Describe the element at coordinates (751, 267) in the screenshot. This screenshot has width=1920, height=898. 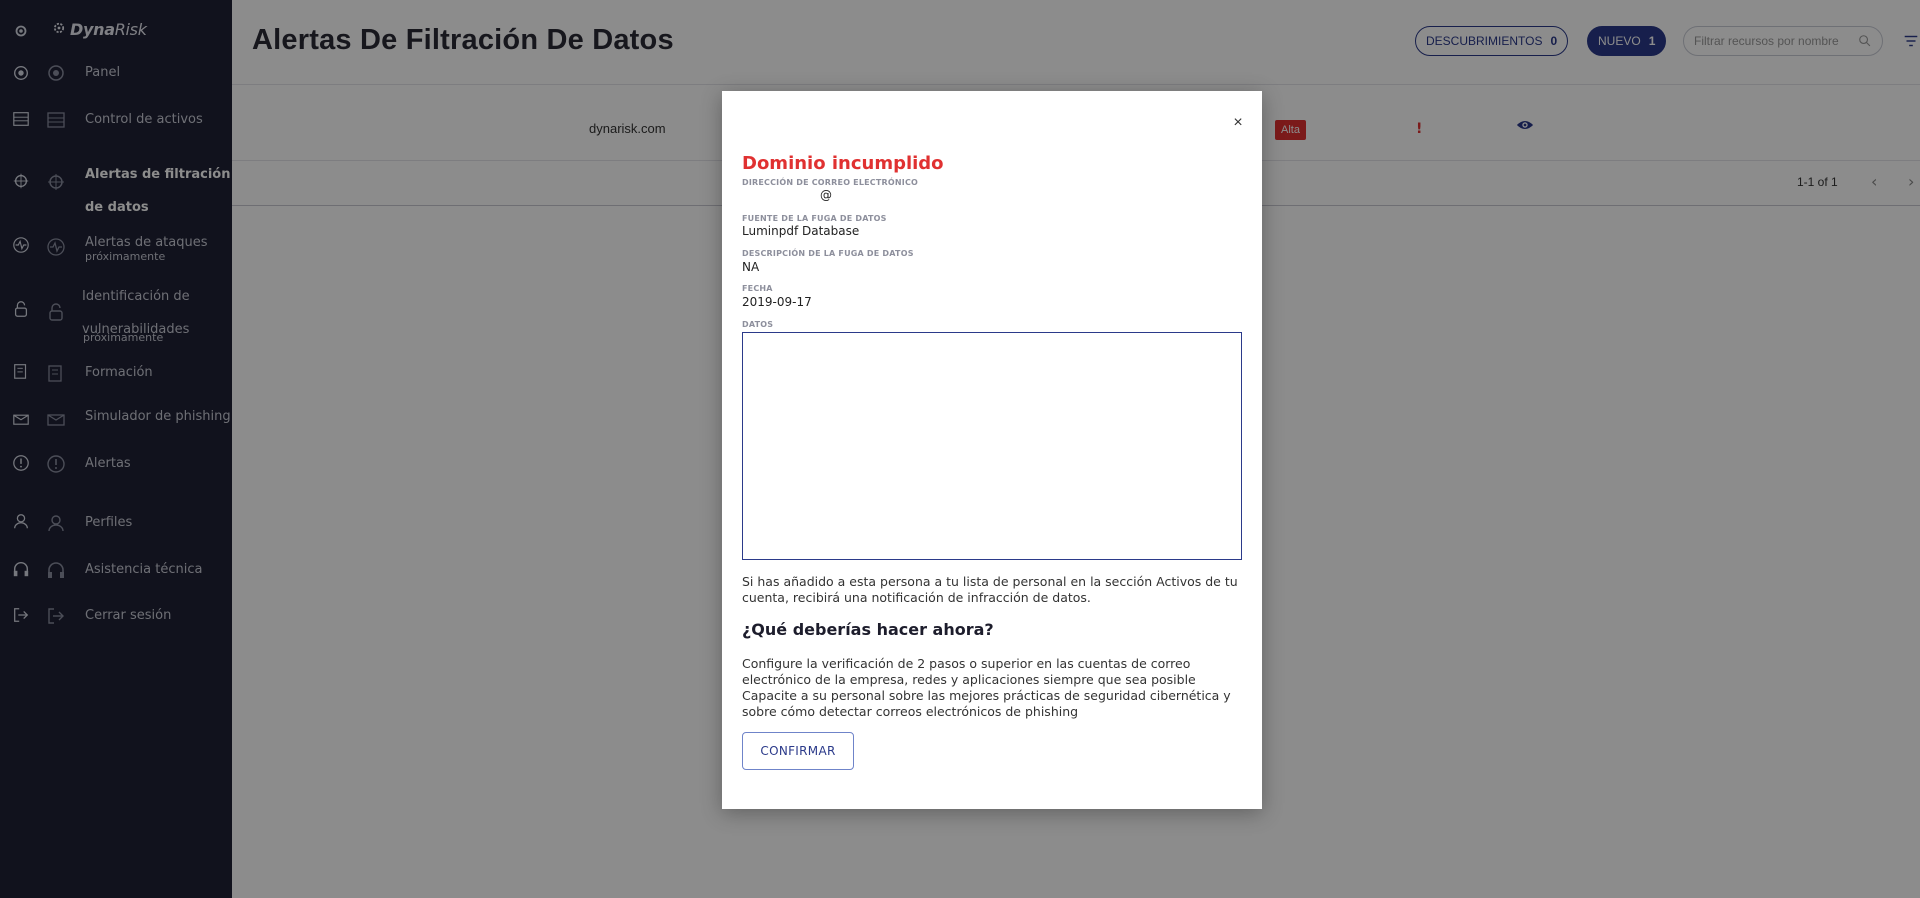
I see `description-value: NA` at that location.